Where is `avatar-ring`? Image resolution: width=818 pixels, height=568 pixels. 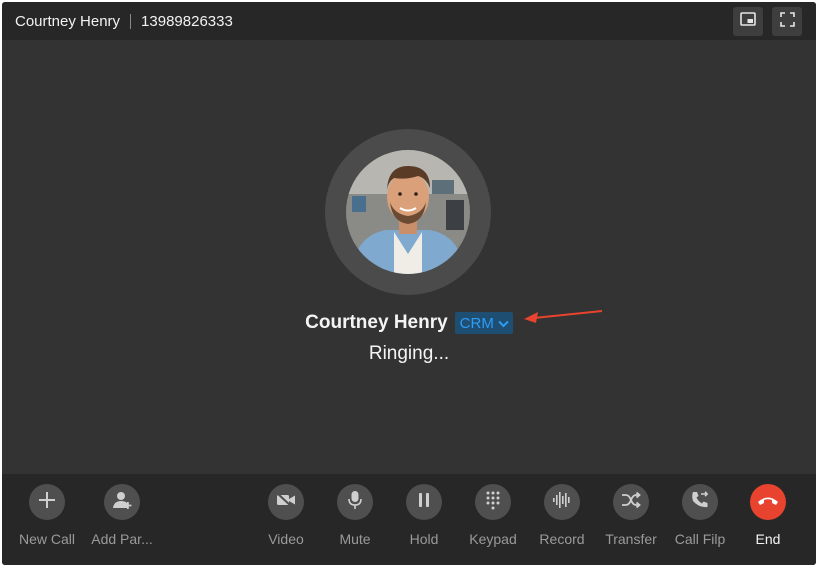 avatar-ring is located at coordinates (408, 212).